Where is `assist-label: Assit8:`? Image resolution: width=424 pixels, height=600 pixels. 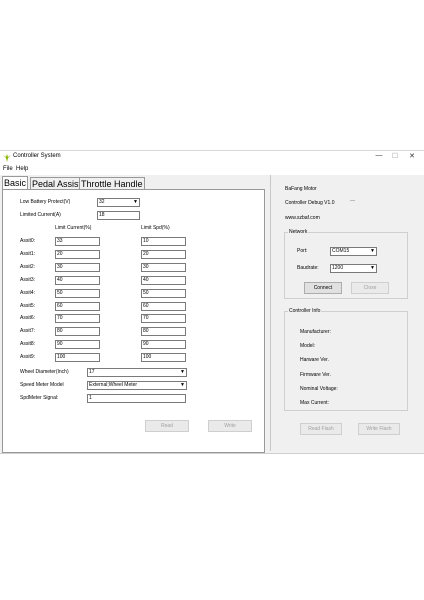
assist-label: Assit8: is located at coordinates (28, 344).